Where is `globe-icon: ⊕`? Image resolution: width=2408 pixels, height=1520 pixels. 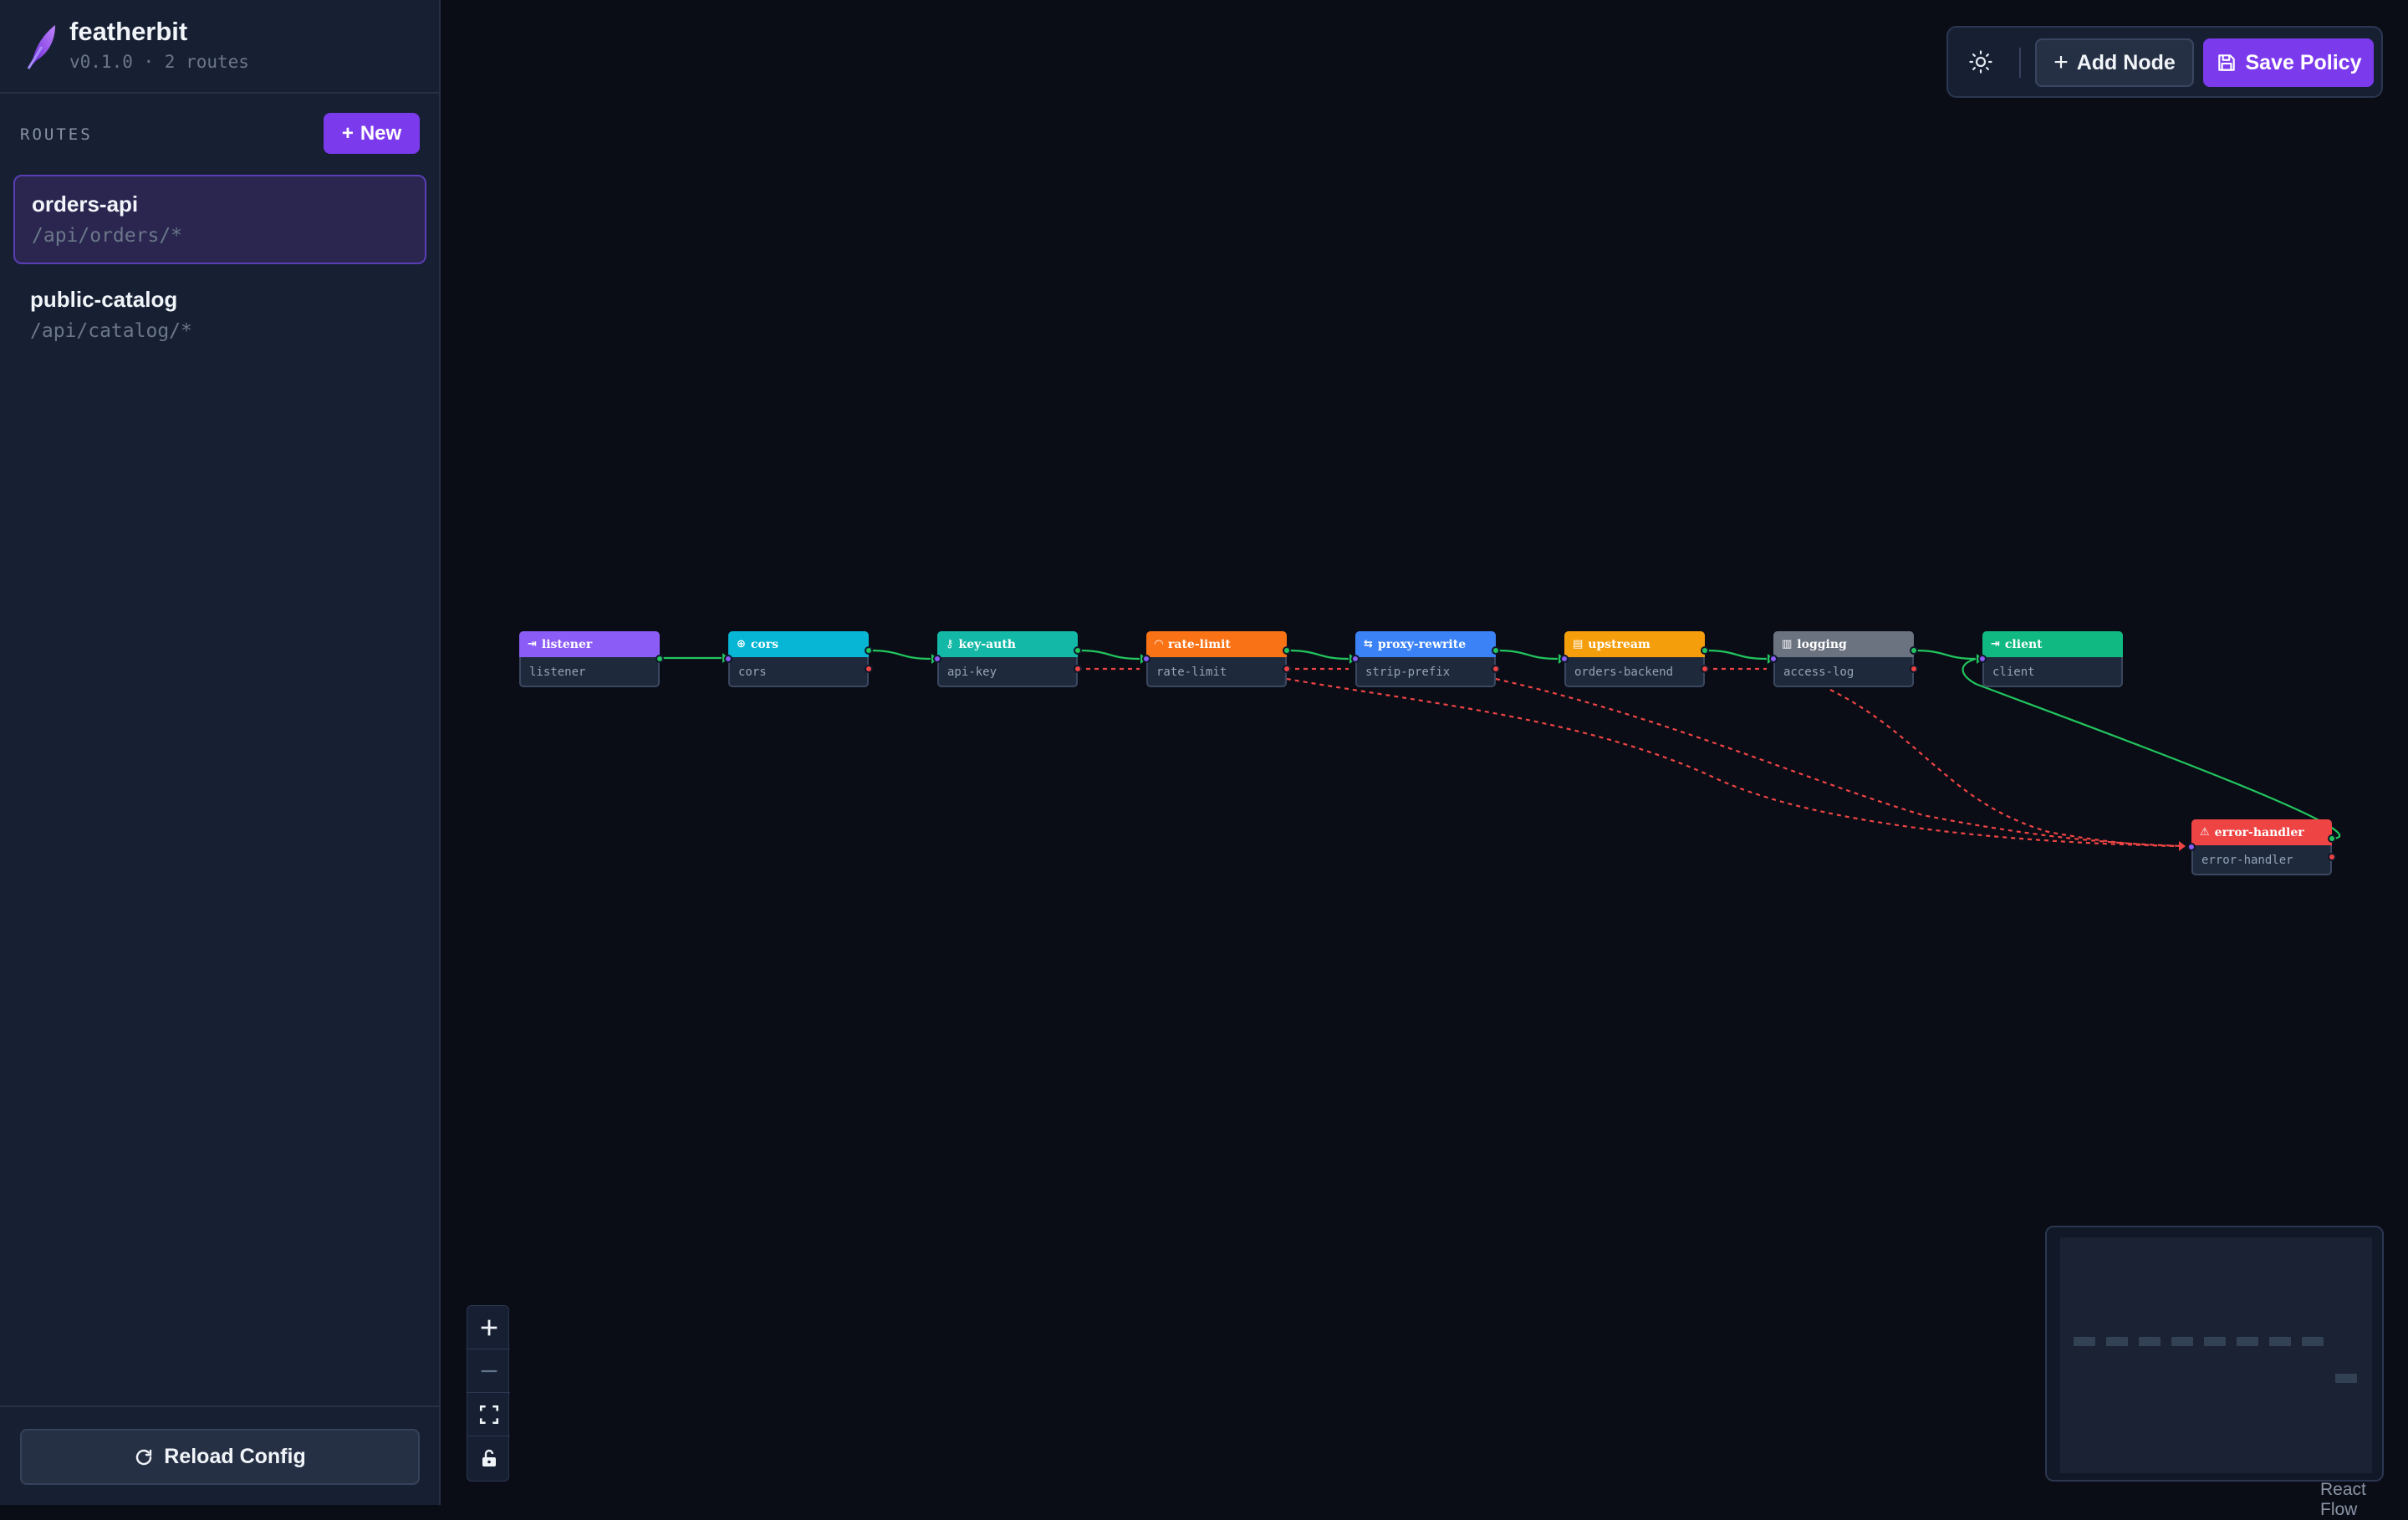
globe-icon: ⊕ is located at coordinates (741, 644).